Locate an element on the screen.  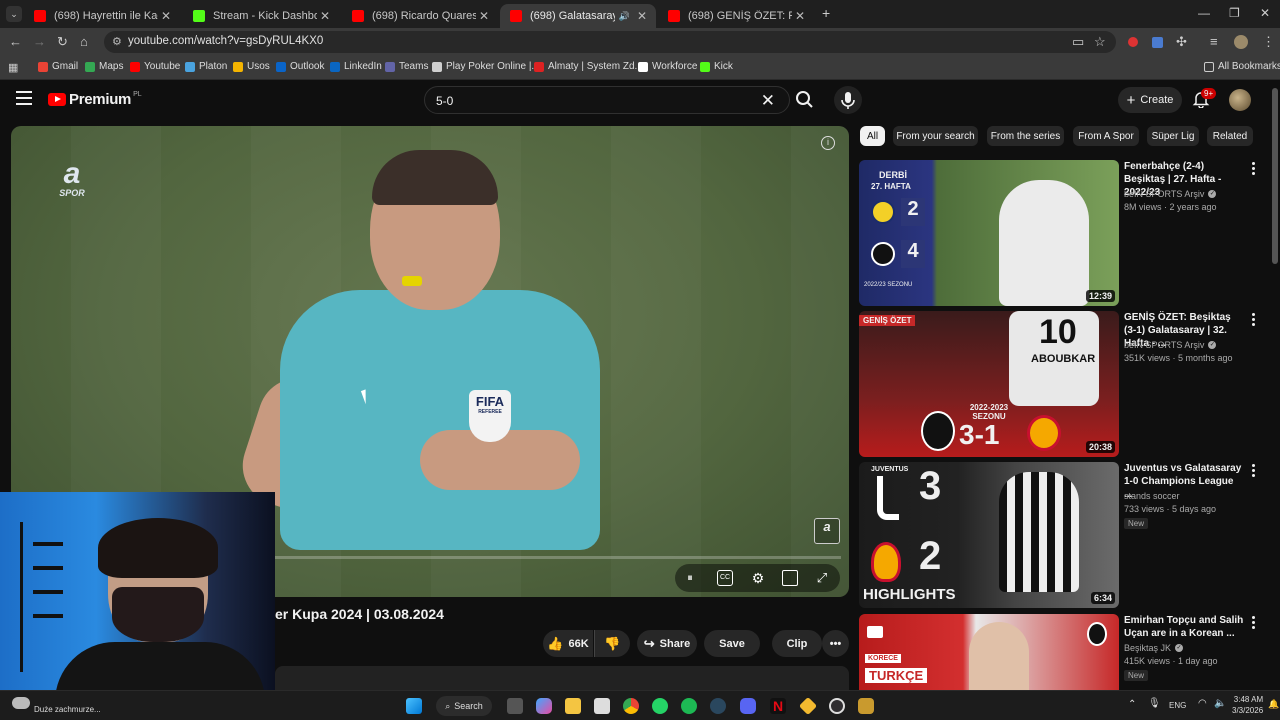
apps-grid-icon: ▦ is located at coordinates (13, 67).